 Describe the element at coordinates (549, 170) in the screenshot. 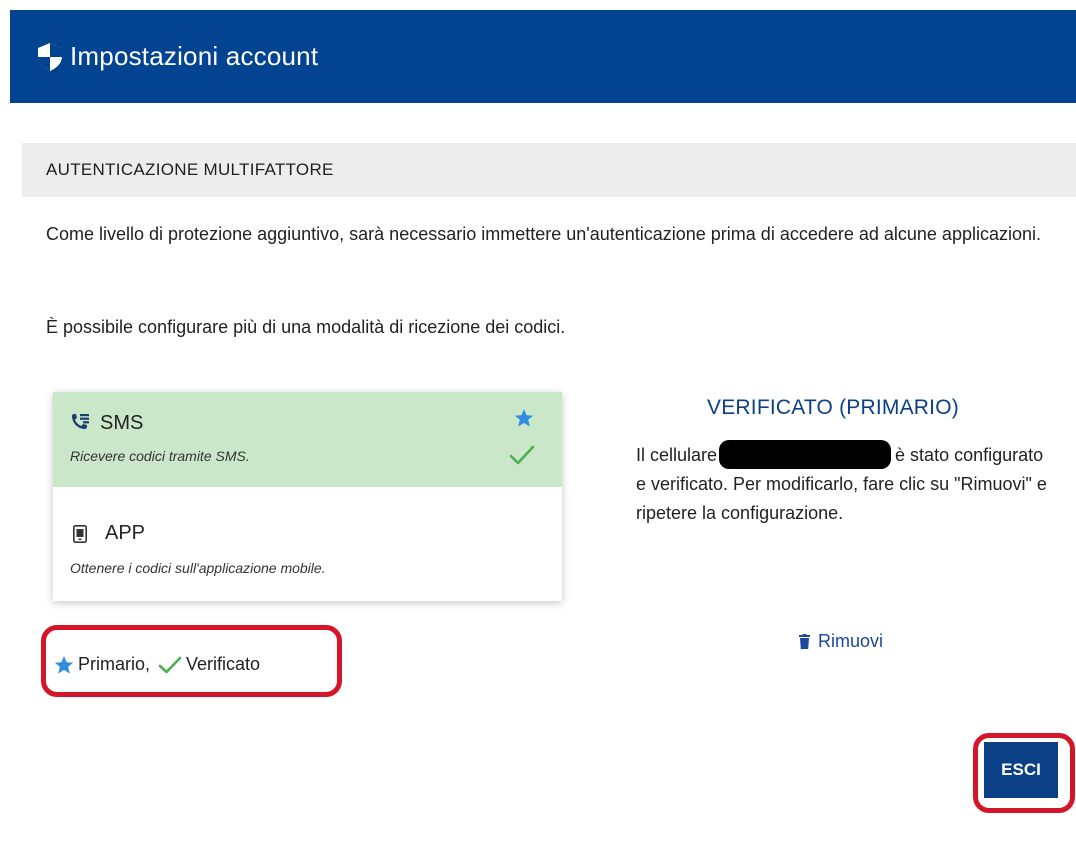

I see `section-header: AUTENTICAZIONE MULTIFATTORE` at that location.